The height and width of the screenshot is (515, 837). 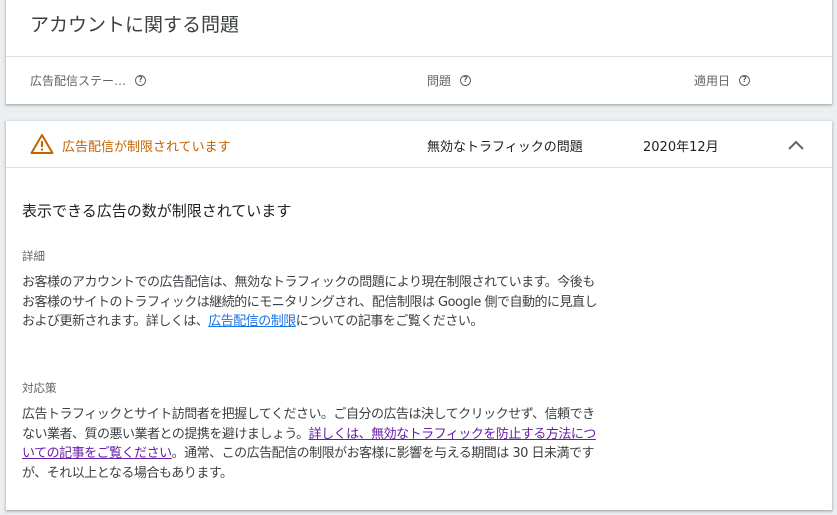 I want to click on column-header-label: 問題, so click(x=439, y=81).